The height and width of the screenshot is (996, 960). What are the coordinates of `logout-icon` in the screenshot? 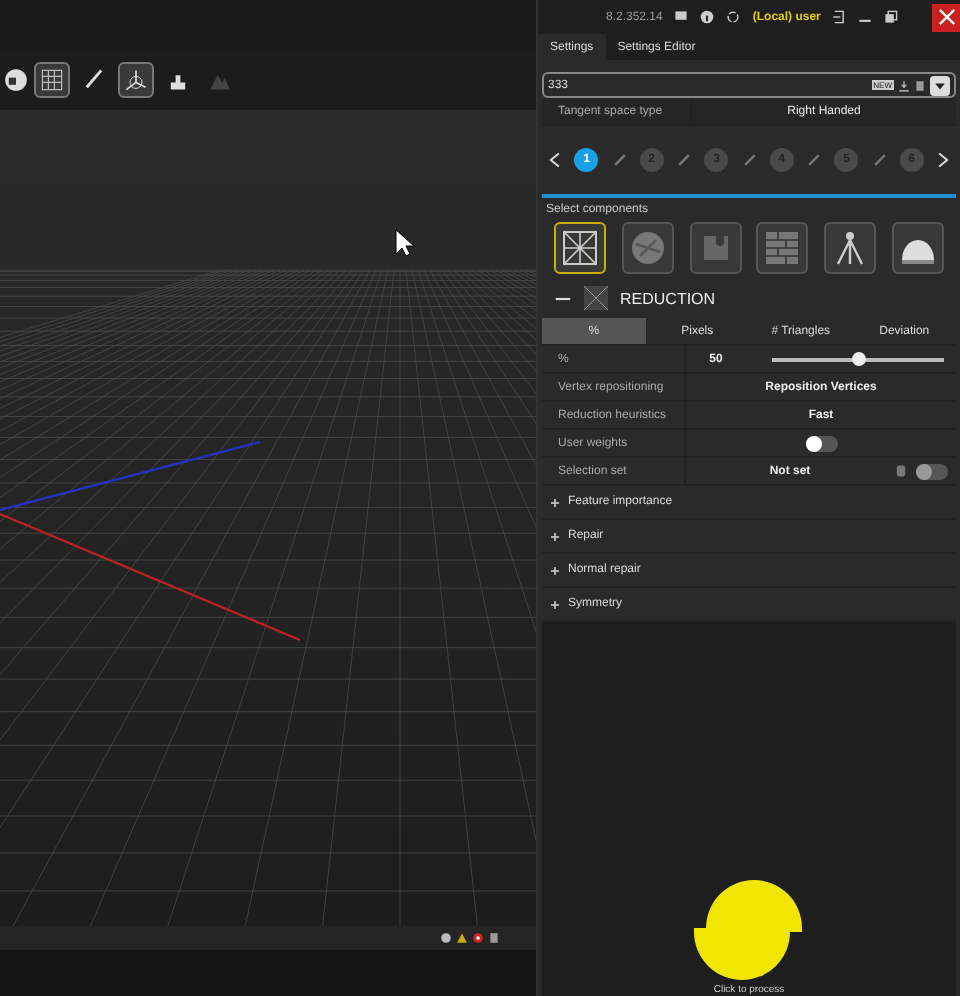 It's located at (839, 17).